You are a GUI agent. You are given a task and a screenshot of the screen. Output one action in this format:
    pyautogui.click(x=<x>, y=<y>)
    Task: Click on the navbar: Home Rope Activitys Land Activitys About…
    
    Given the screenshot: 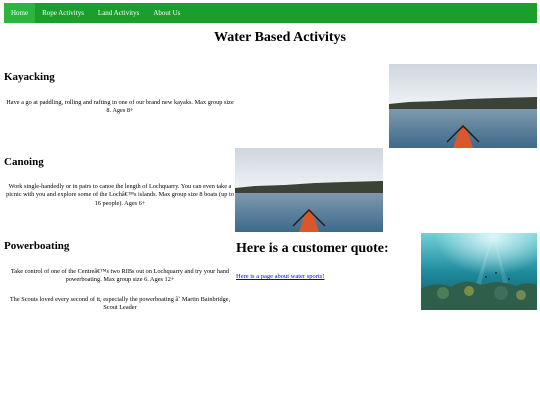 What is the action you would take?
    pyautogui.click(x=270, y=13)
    